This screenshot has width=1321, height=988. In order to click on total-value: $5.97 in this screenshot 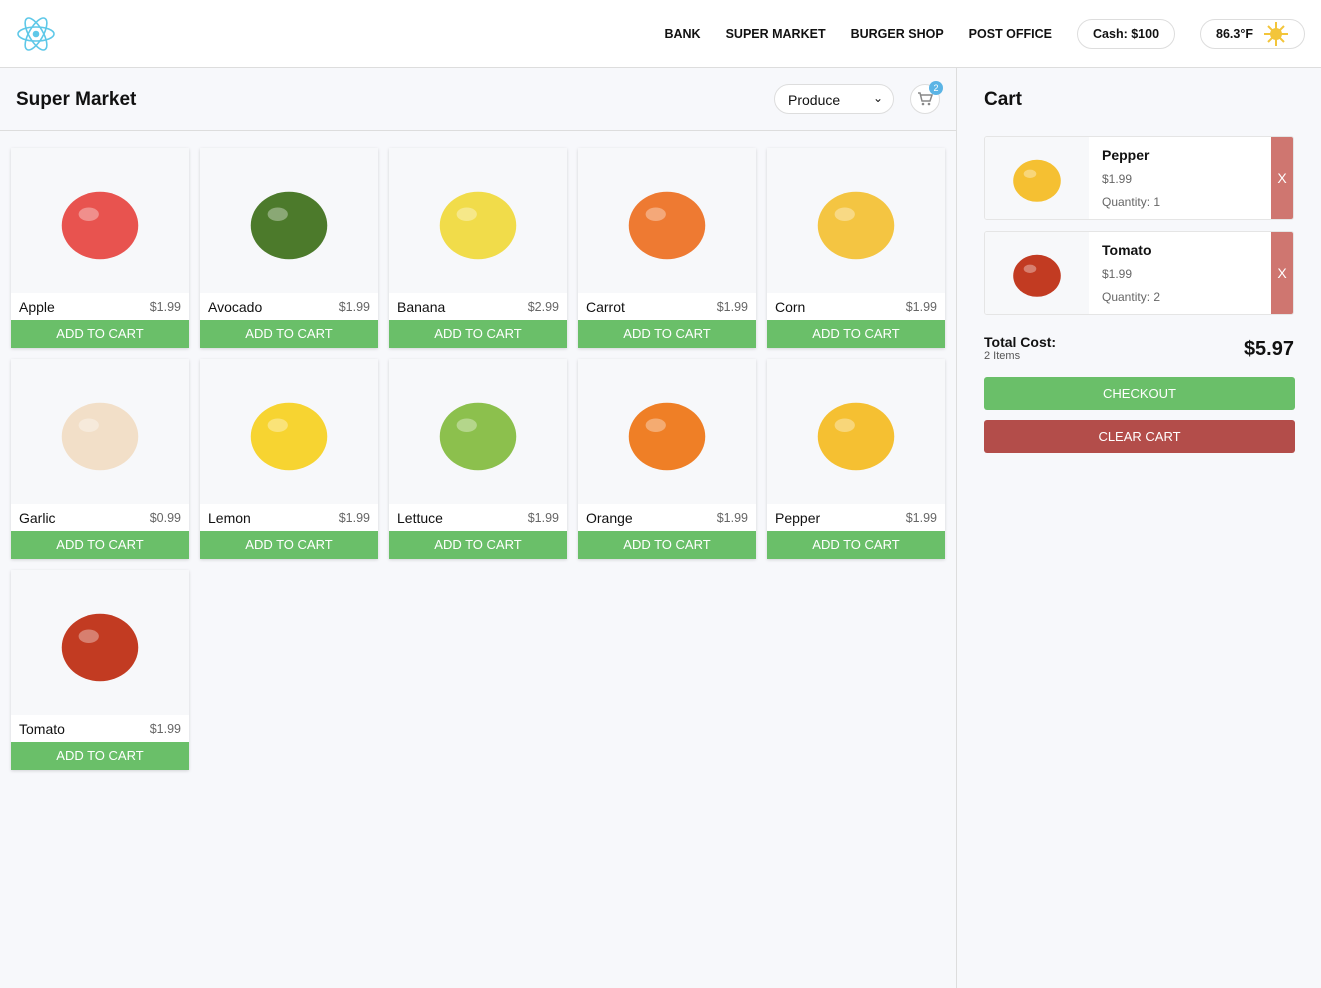, I will do `click(1268, 349)`.